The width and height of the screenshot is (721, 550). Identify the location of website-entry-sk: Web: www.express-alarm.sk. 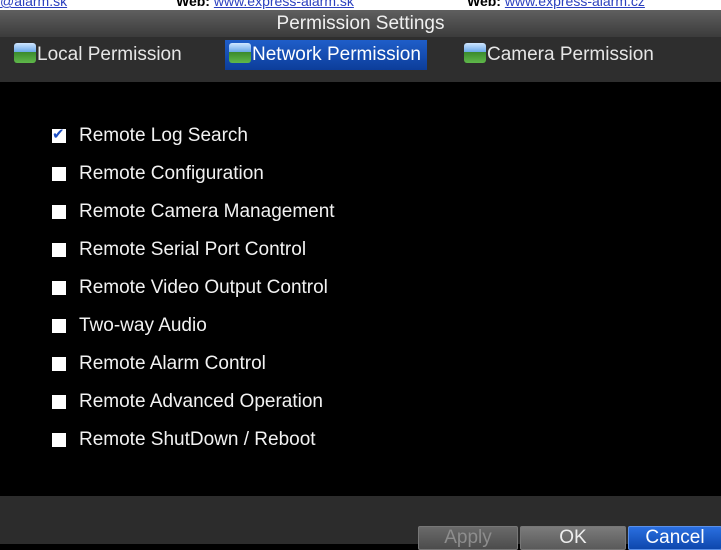
(265, 4).